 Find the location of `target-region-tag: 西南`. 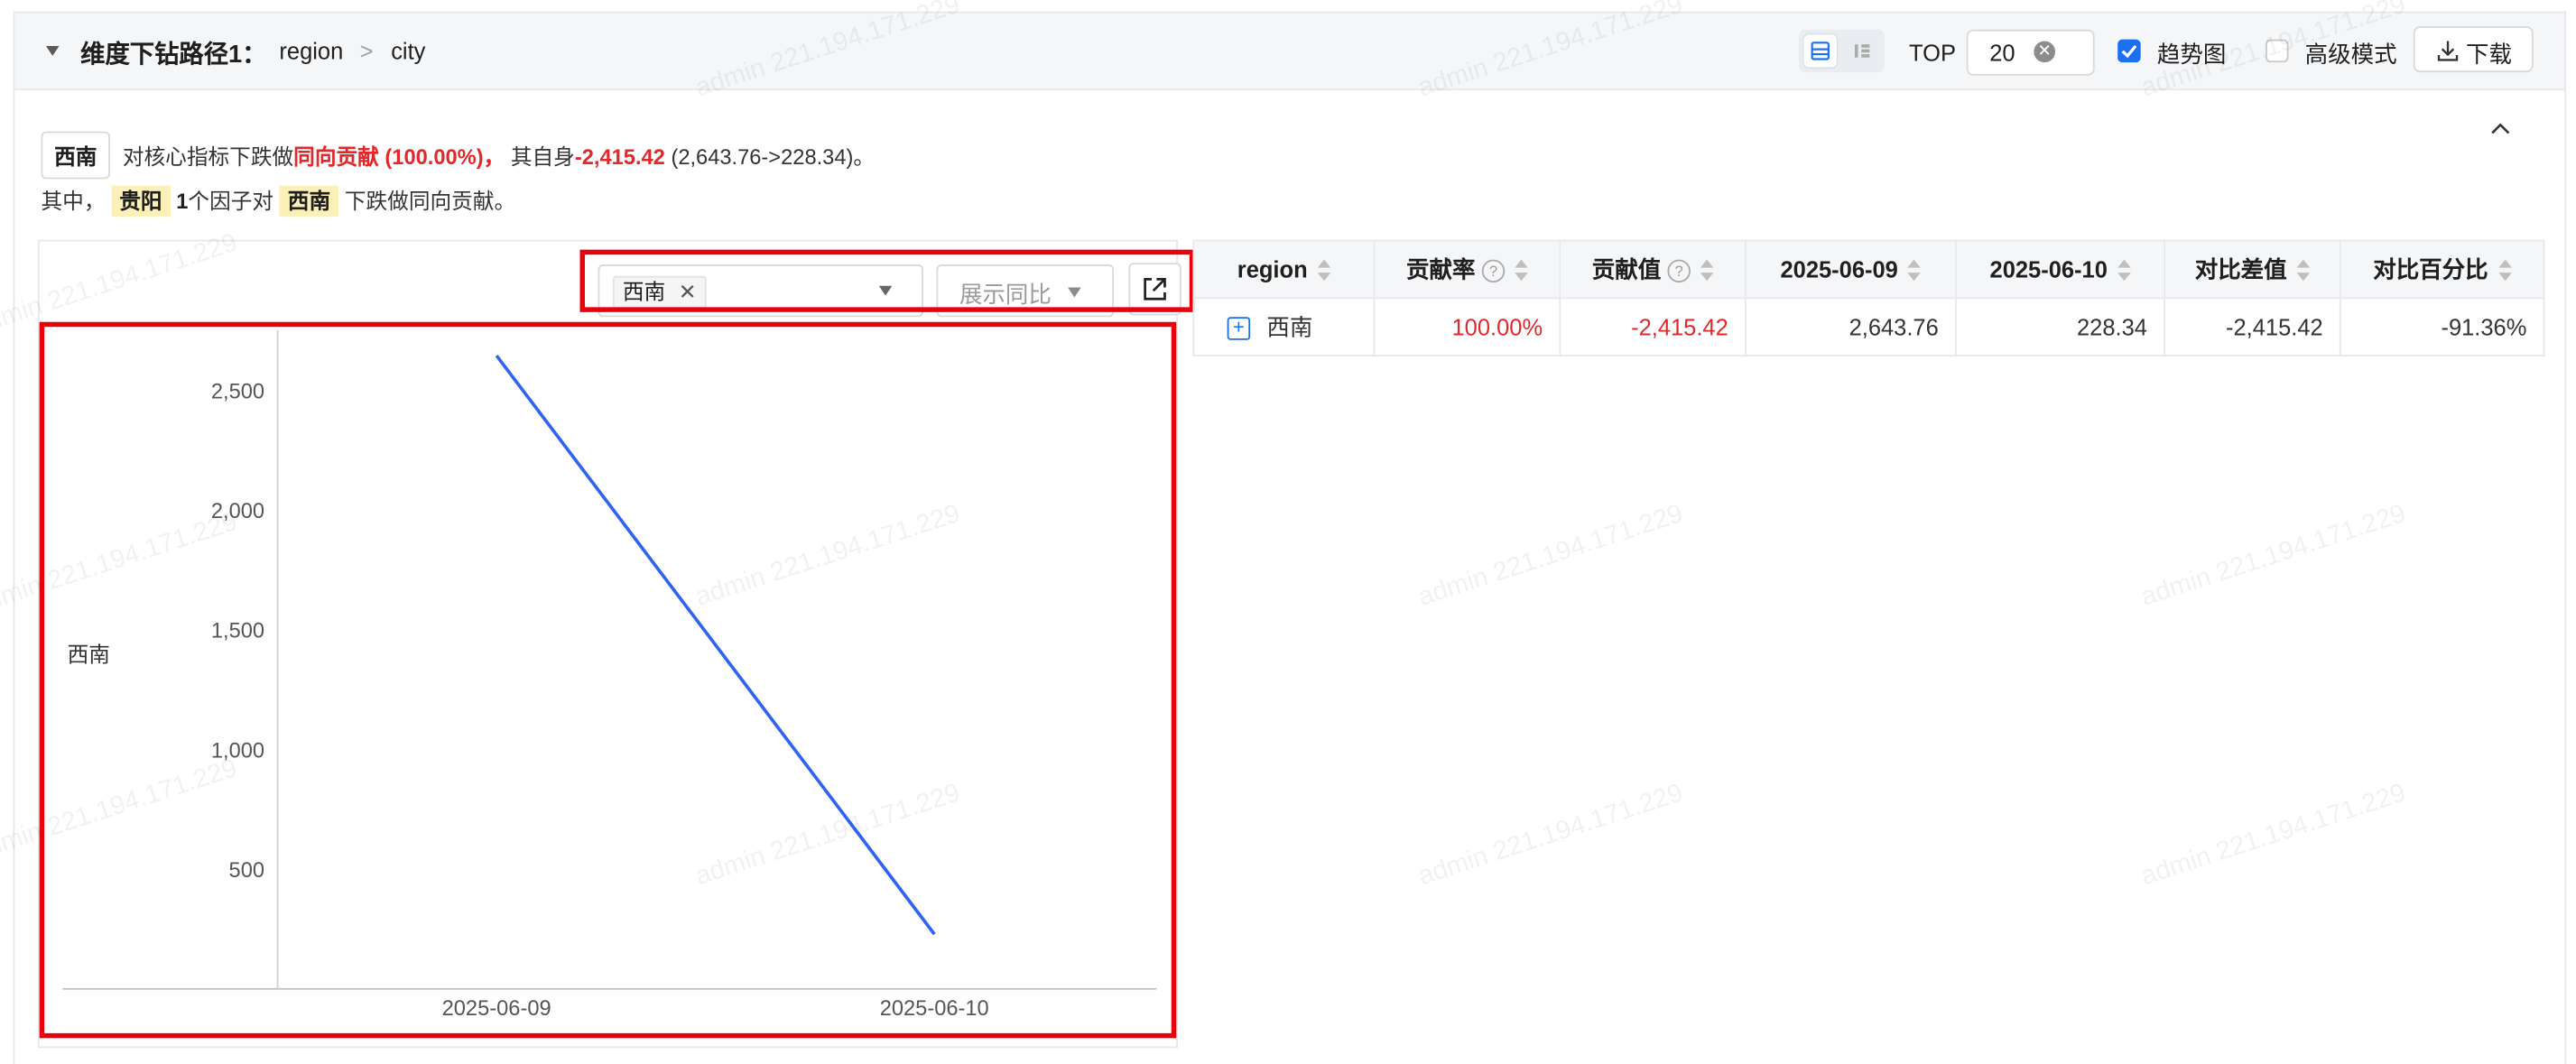

target-region-tag: 西南 is located at coordinates (309, 201).